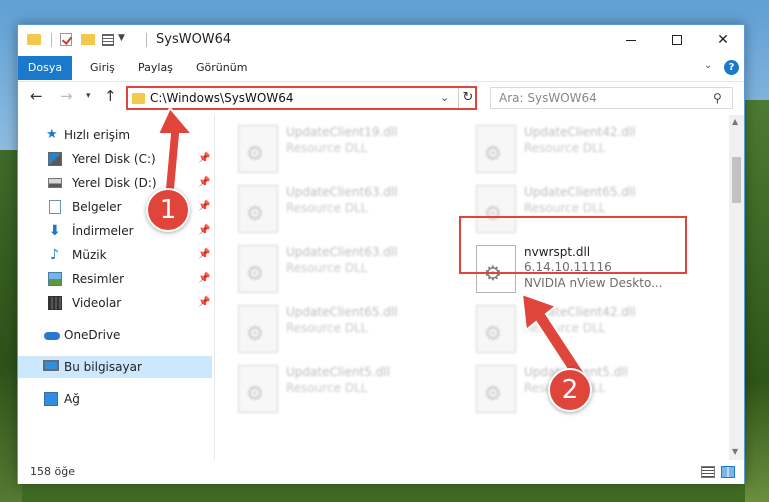  I want to click on videos-icon, so click(55, 303).